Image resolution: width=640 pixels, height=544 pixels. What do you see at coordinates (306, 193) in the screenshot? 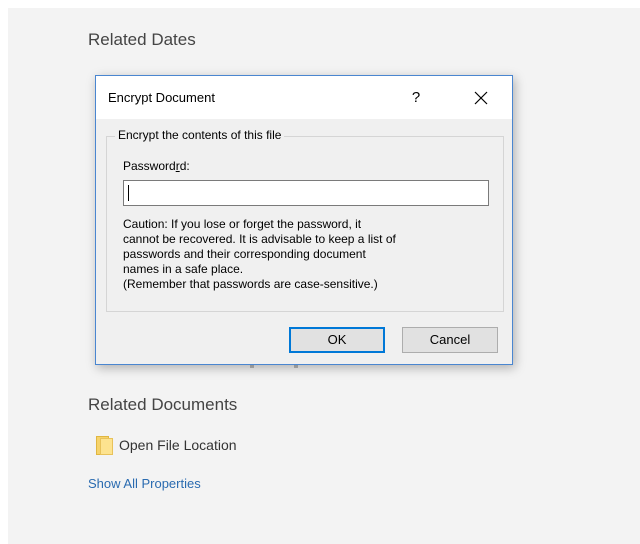
I see `password-input` at bounding box center [306, 193].